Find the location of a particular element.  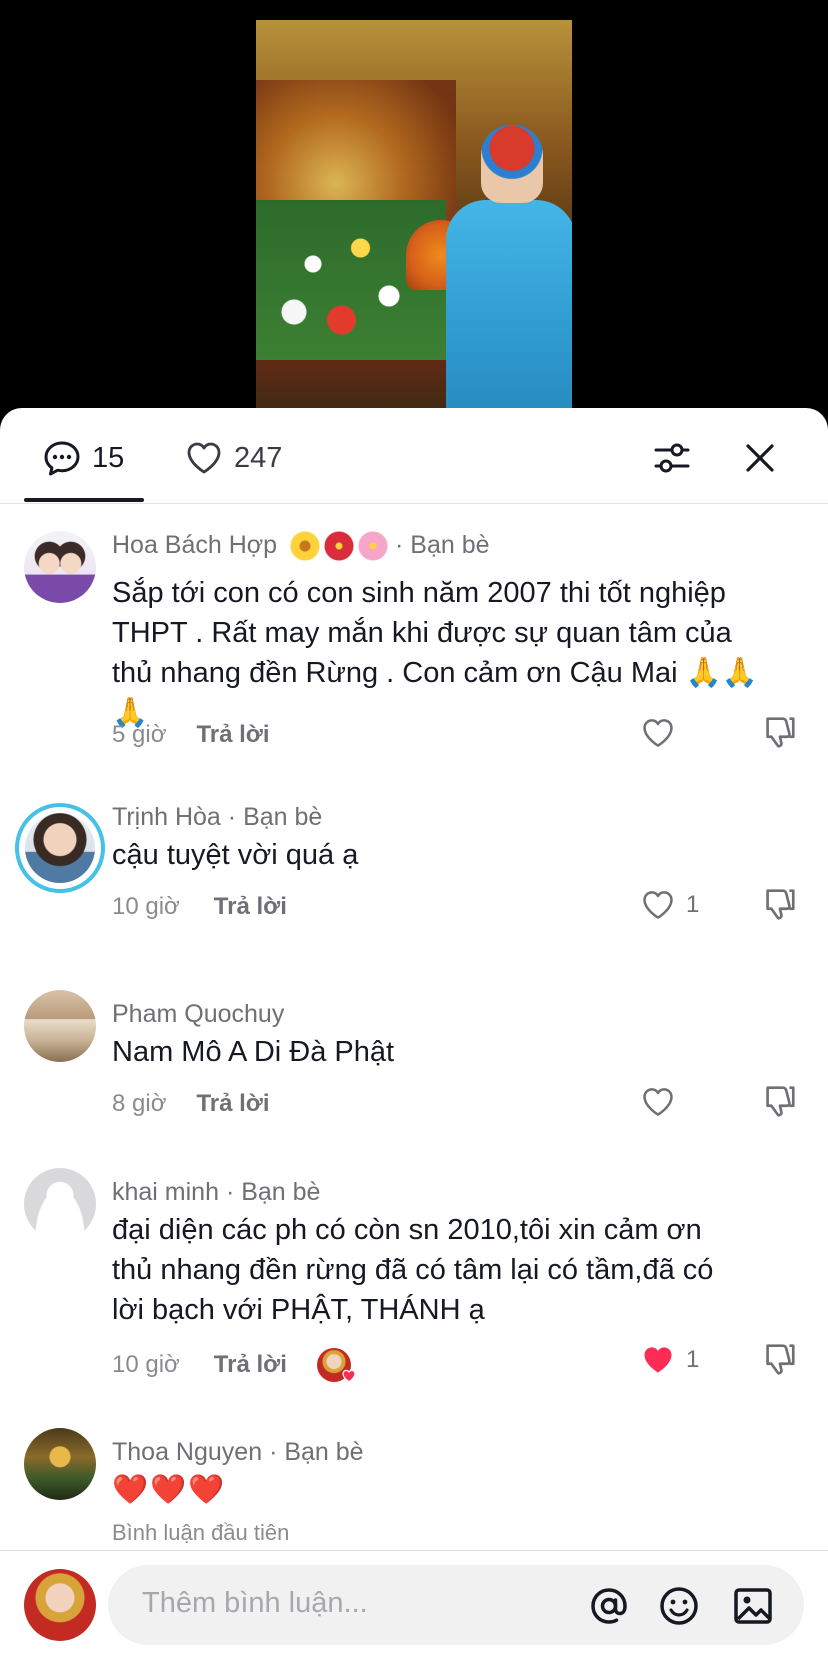

comments-count: 15 is located at coordinates (108, 457).